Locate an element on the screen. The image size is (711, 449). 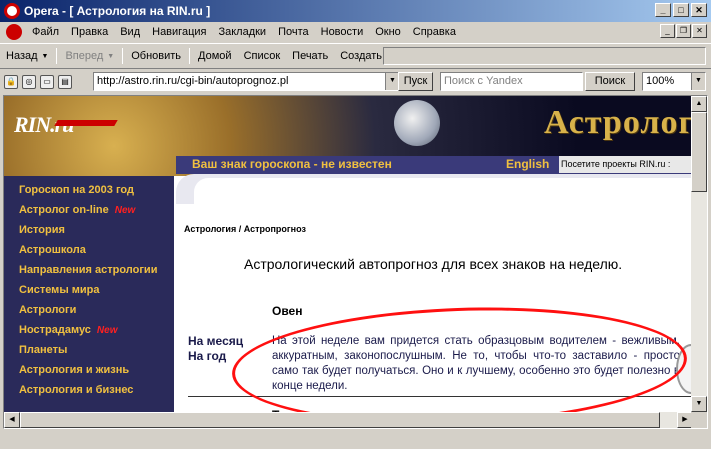
zoom-select: 100% ▼ is located at coordinates (674, 81).